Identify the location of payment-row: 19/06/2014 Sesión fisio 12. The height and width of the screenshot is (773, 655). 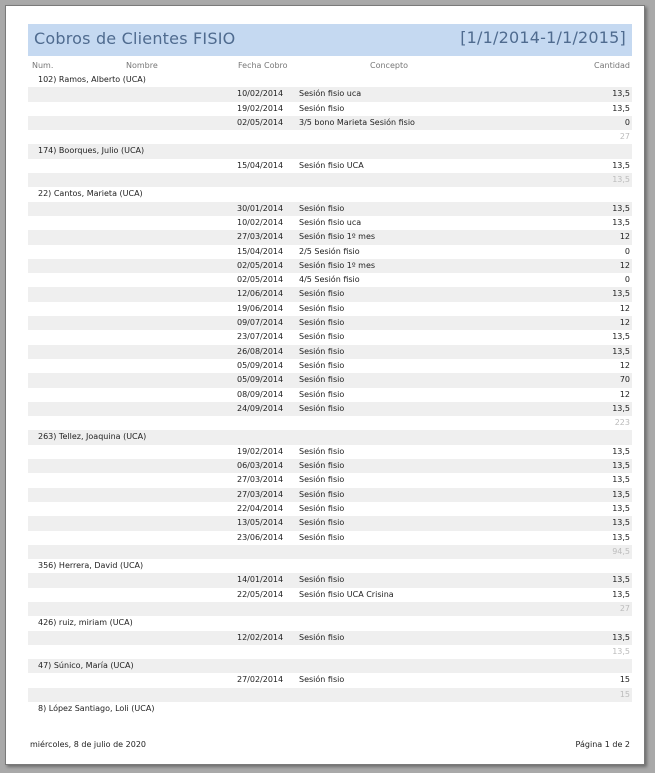
(330, 309).